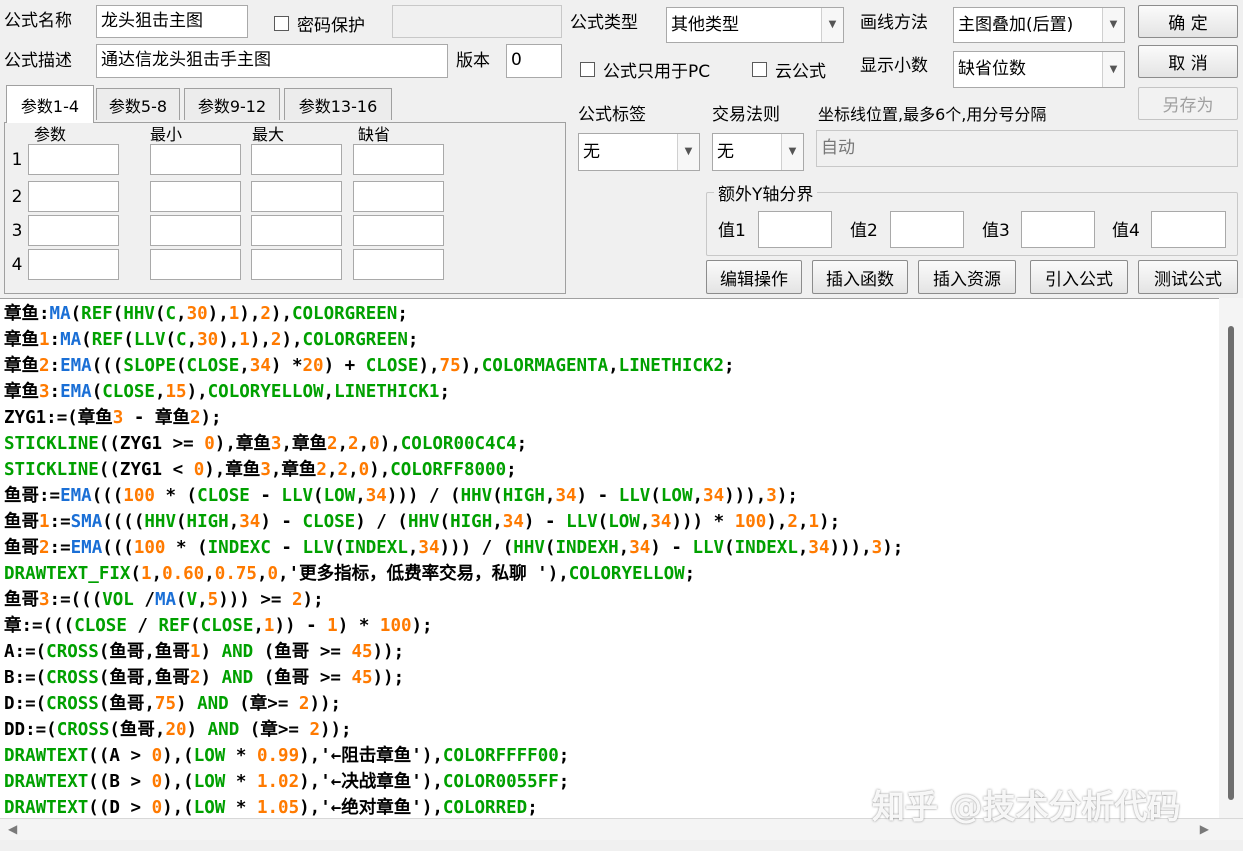 This screenshot has height=851, width=1243. I want to click on confirm-button: 确 定, so click(1188, 21).